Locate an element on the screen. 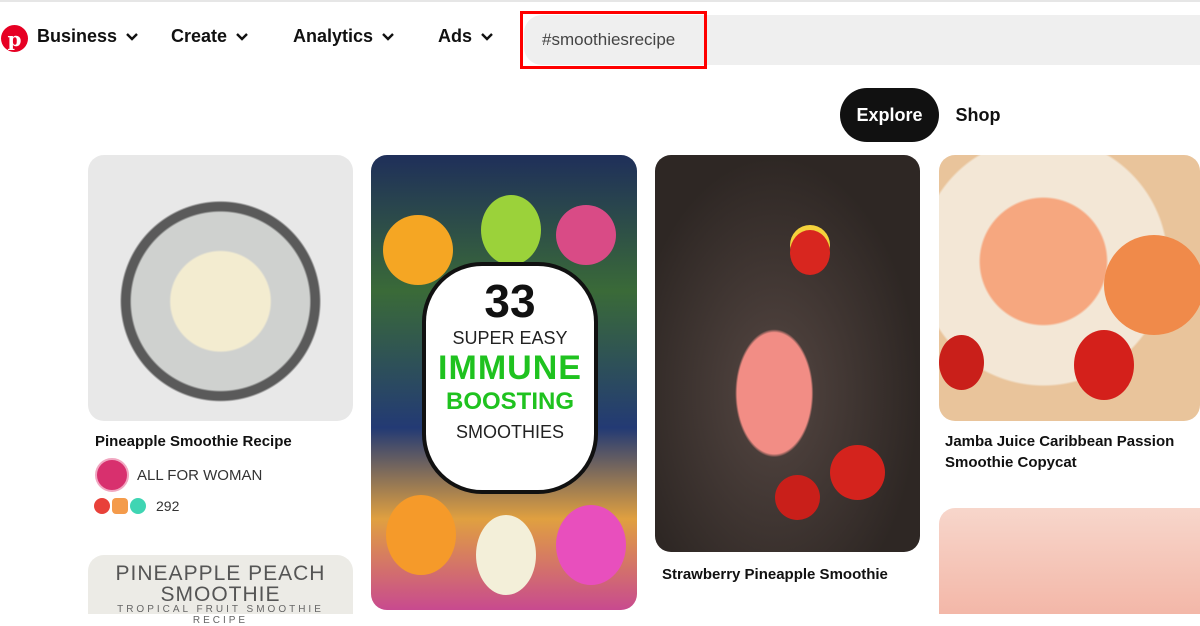  badge-line4: SMOOTHIES is located at coordinates (509, 432).